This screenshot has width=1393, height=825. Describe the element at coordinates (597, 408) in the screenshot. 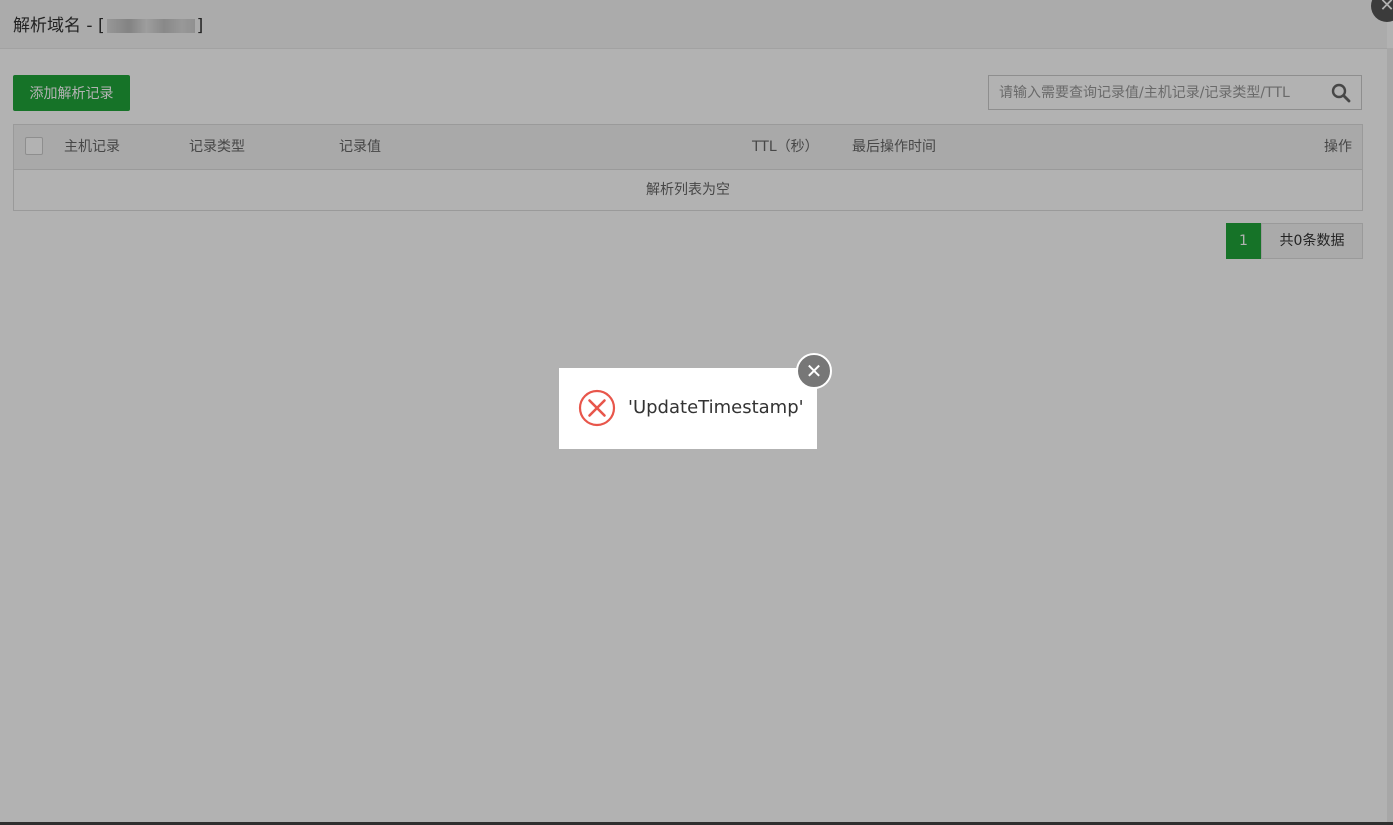

I see `error-icon` at that location.